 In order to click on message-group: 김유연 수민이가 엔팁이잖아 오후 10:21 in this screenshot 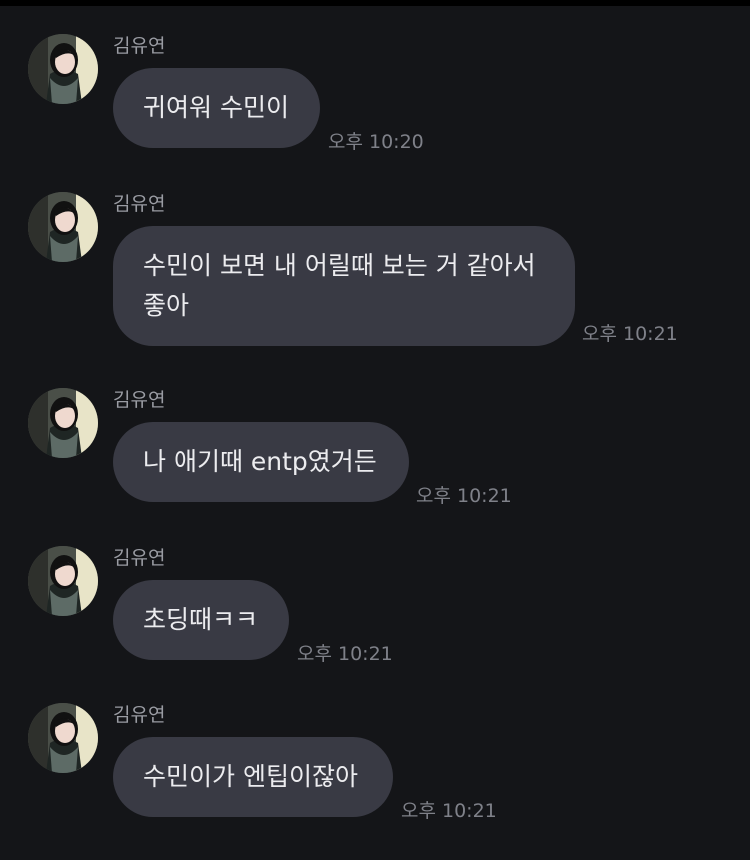, I will do `click(375, 765)`.